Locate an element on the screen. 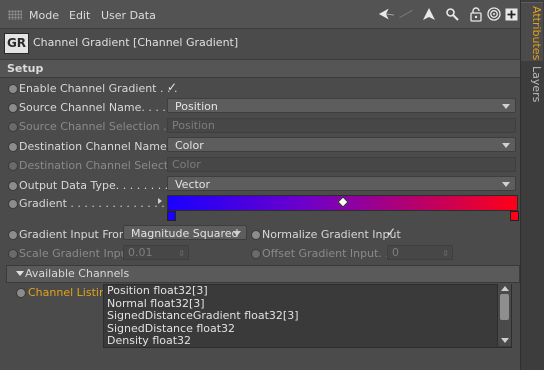 The width and height of the screenshot is (544, 370). destination-channel-value: Color is located at coordinates (189, 145).